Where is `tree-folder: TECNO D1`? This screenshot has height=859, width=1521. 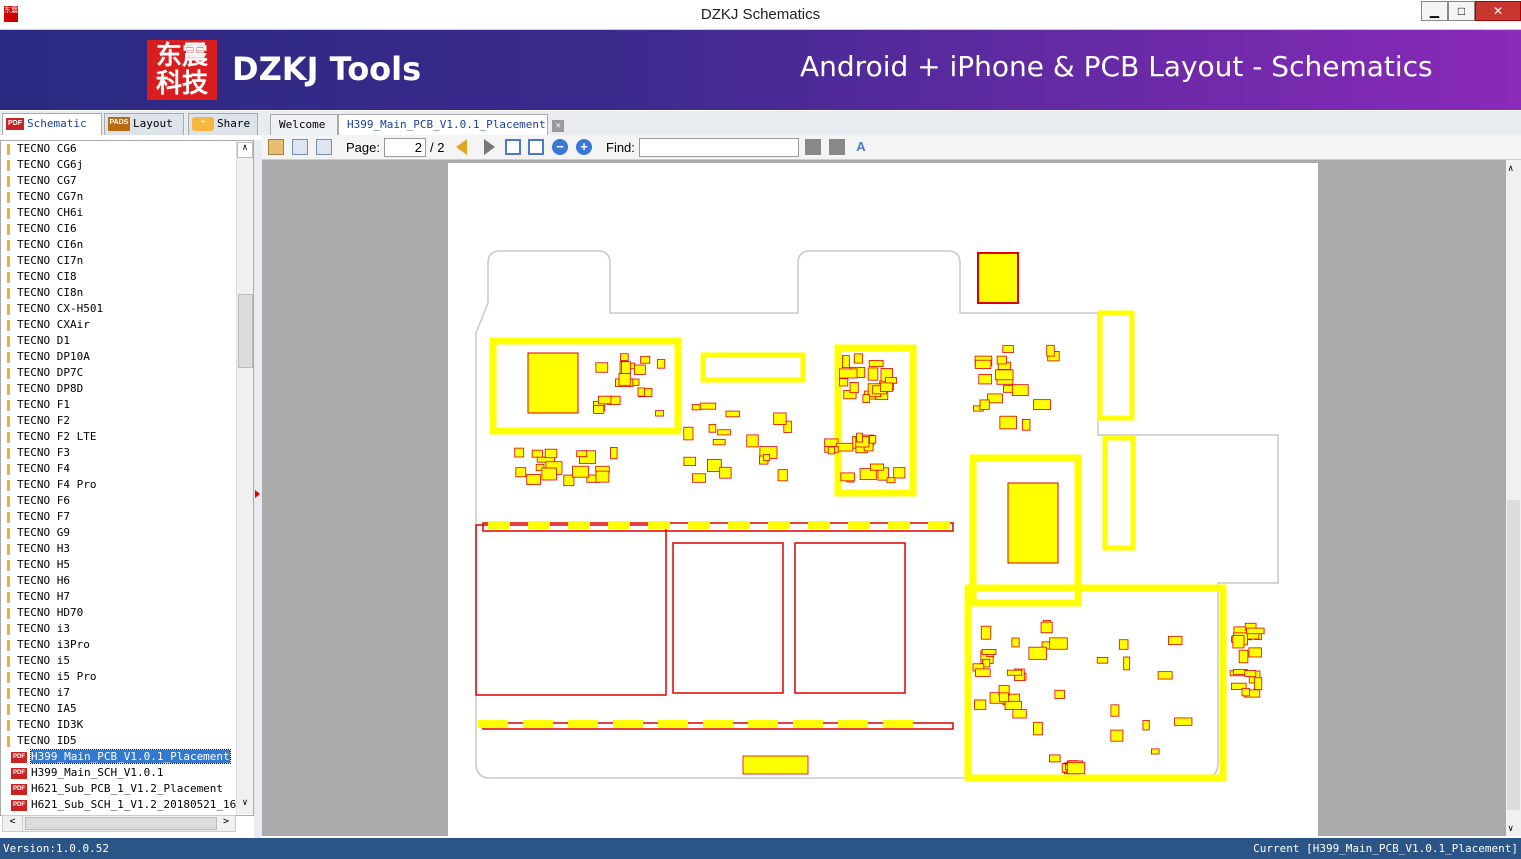 tree-folder: TECNO D1 is located at coordinates (127, 341).